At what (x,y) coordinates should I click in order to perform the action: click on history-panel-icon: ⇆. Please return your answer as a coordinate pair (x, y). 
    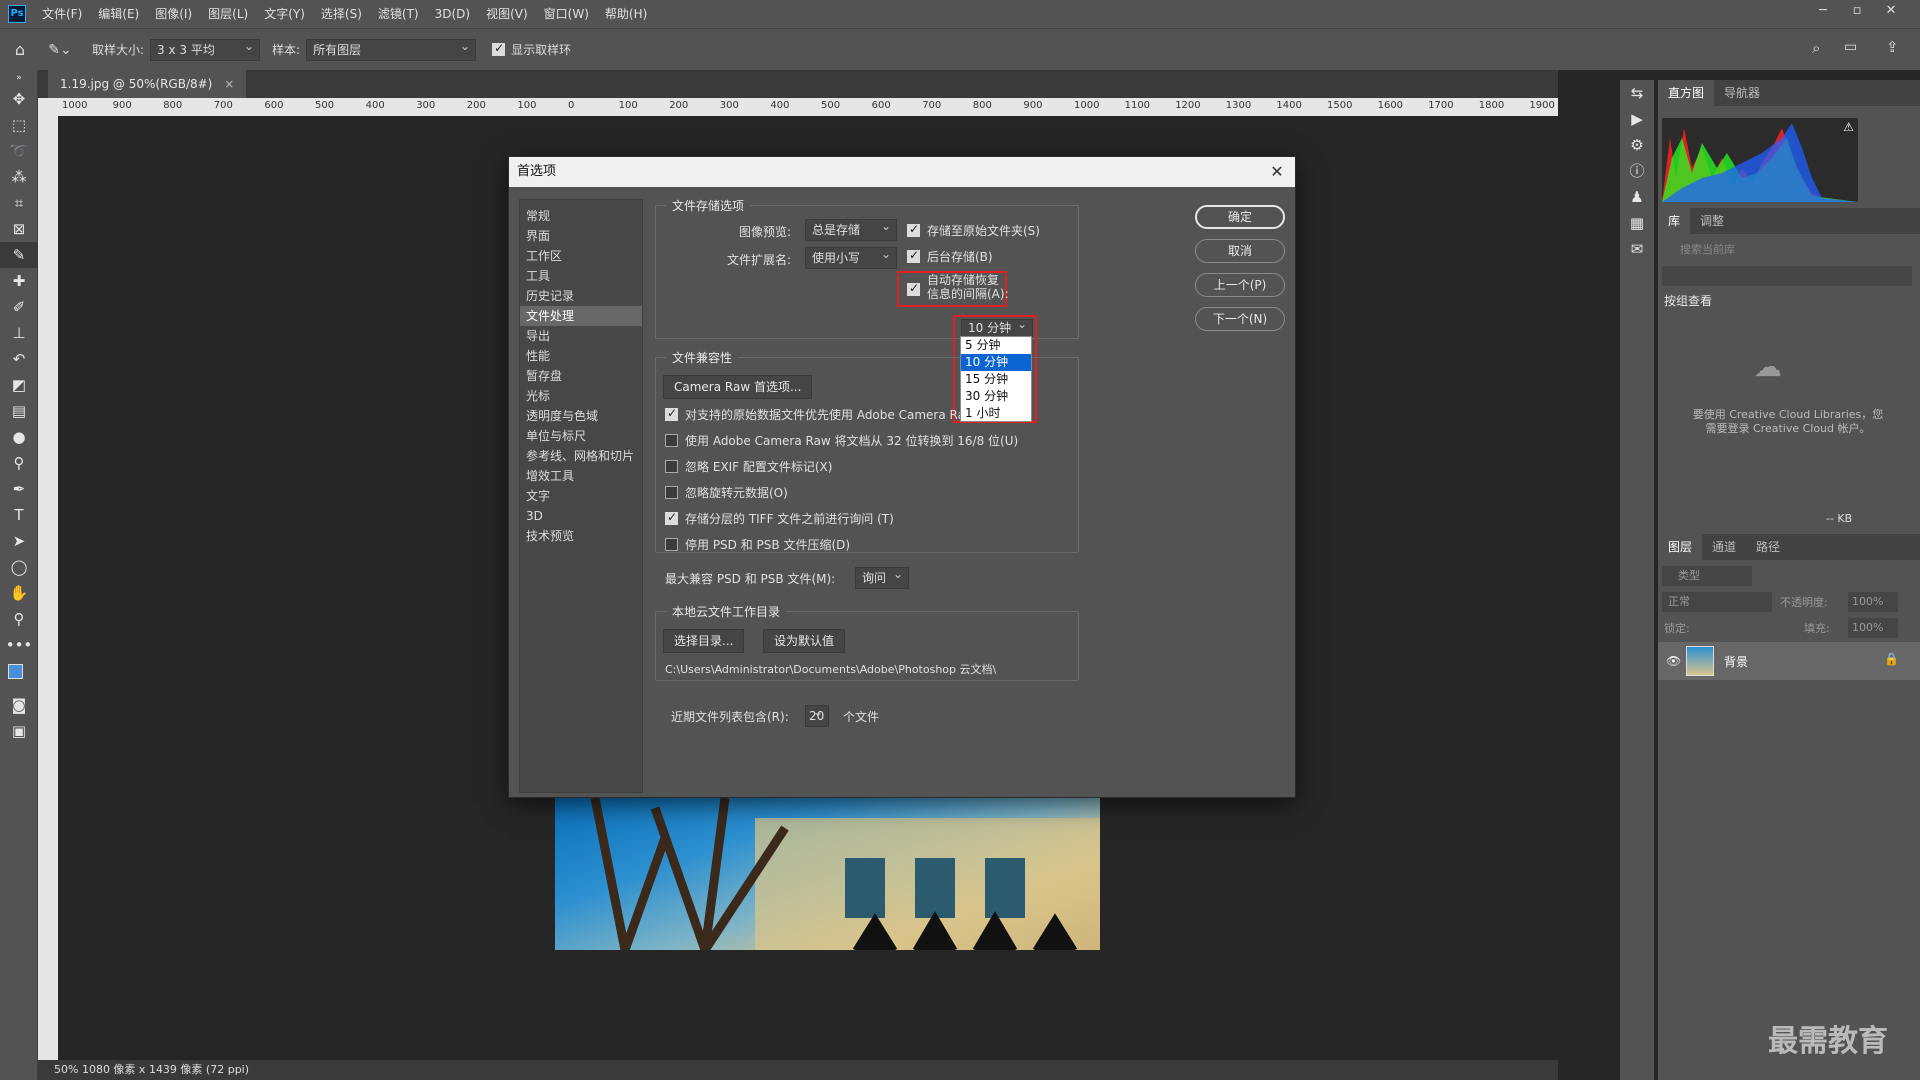
    Looking at the image, I should click on (1637, 93).